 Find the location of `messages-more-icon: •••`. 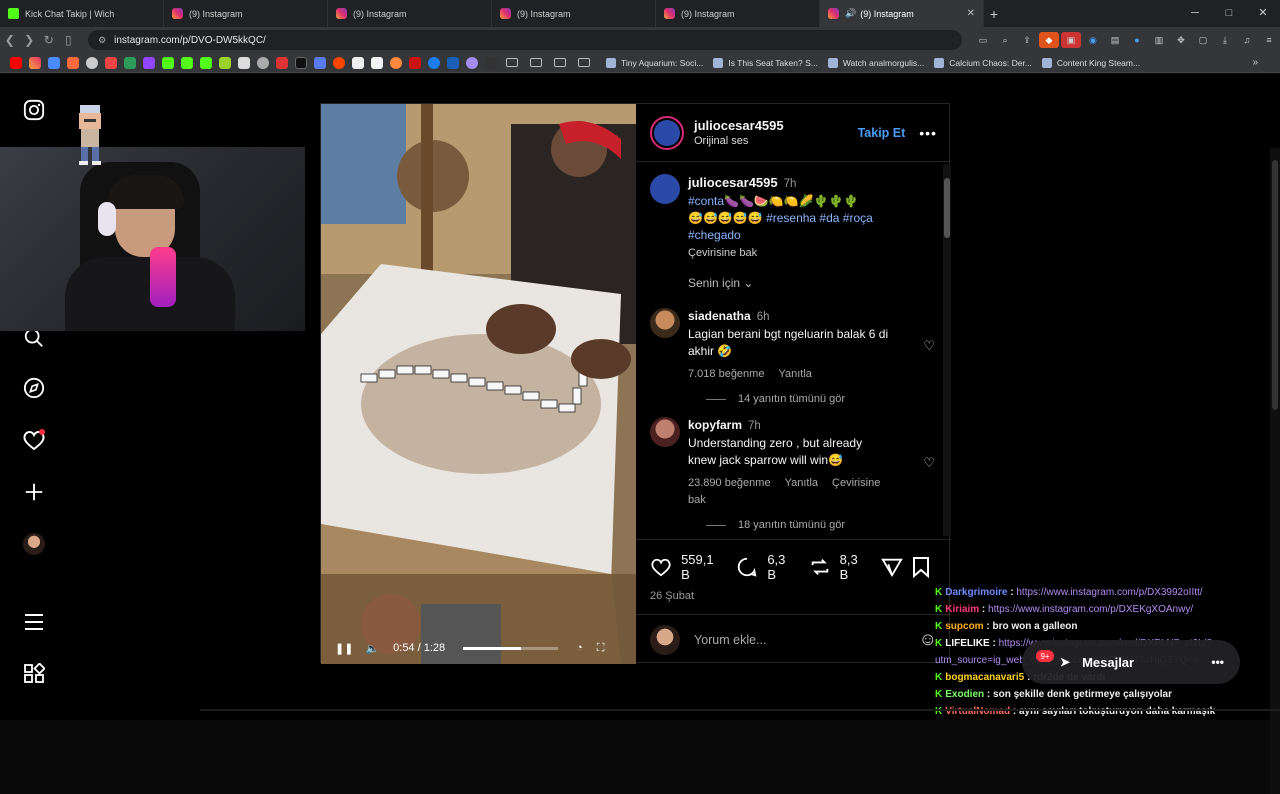

messages-more-icon: ••• is located at coordinates (1217, 662).